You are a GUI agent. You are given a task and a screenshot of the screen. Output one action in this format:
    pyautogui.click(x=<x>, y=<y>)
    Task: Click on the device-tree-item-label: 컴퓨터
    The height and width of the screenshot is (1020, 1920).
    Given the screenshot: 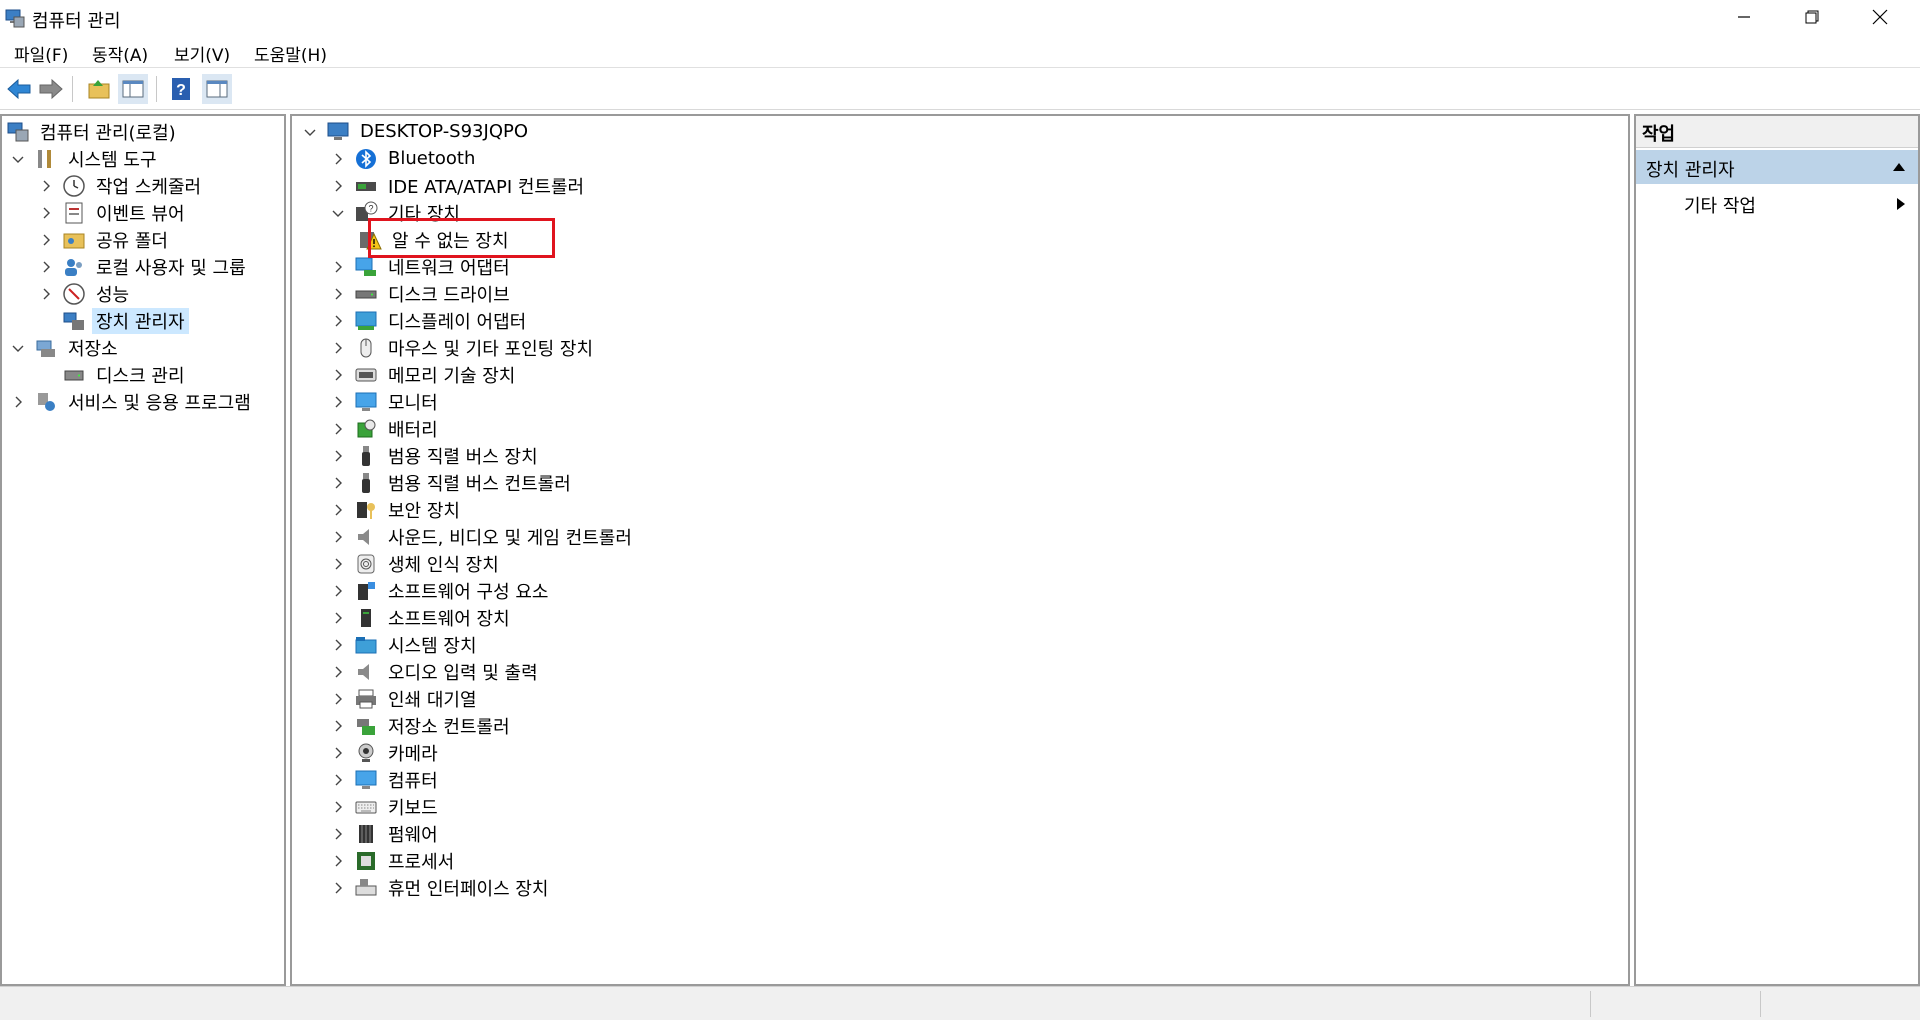 What is the action you would take?
    pyautogui.click(x=413, y=781)
    